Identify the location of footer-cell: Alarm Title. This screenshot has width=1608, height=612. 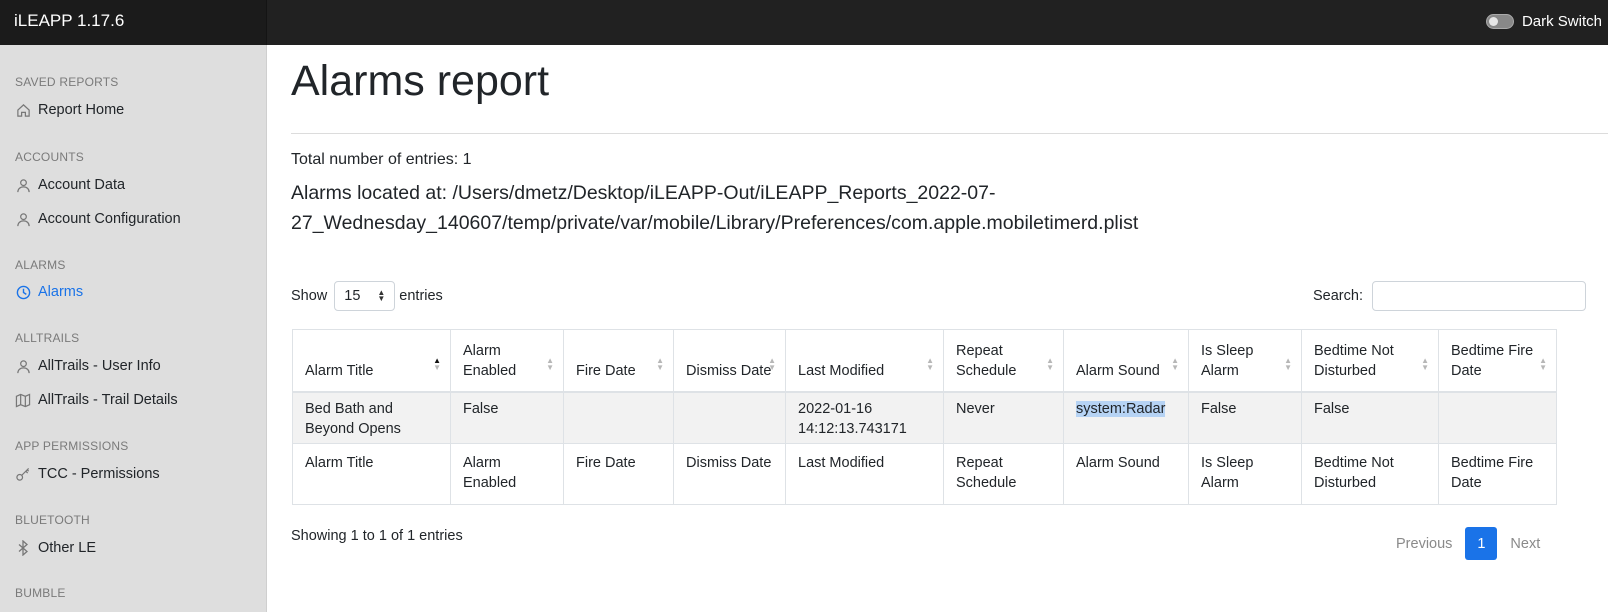
(371, 474).